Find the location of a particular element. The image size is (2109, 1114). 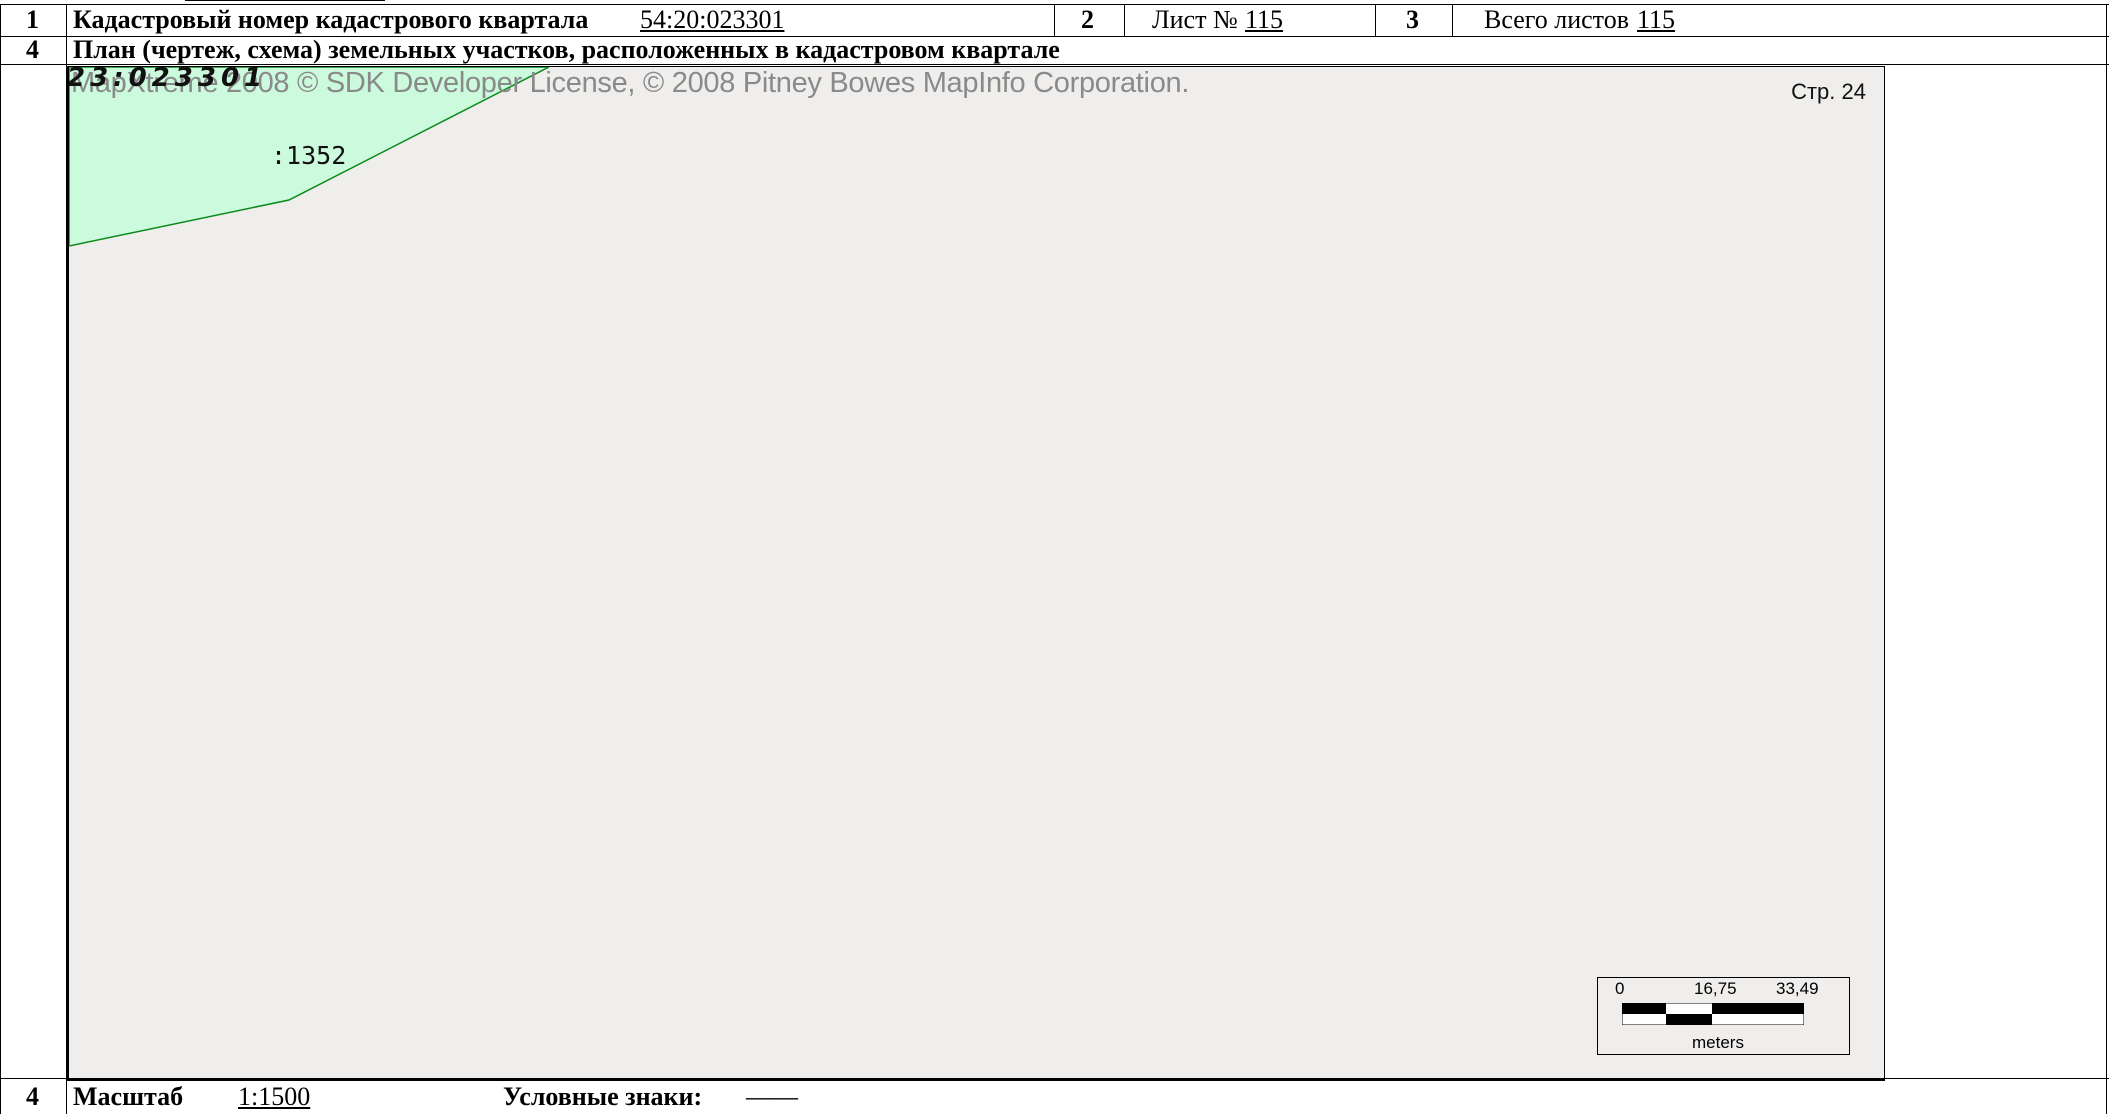

scale-bar: 0 16,75 33,49 meters is located at coordinates (1723, 1016).